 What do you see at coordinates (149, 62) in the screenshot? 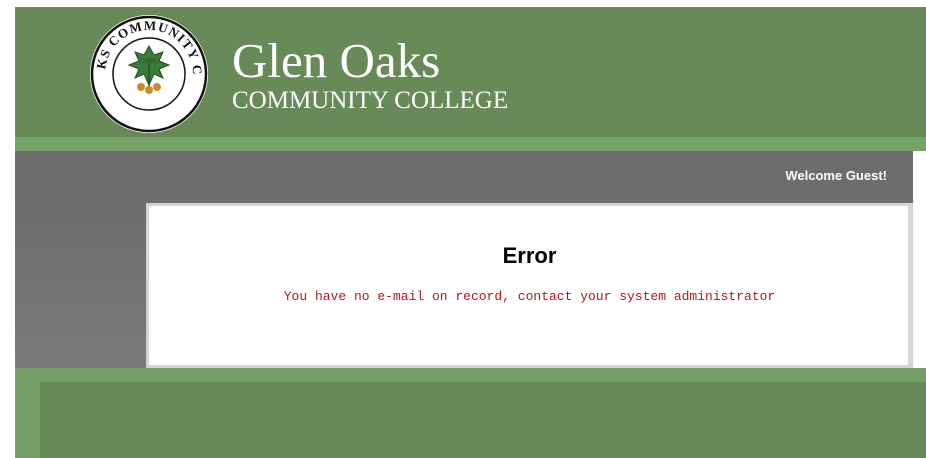
I see `svg-text: 1965` at bounding box center [149, 62].